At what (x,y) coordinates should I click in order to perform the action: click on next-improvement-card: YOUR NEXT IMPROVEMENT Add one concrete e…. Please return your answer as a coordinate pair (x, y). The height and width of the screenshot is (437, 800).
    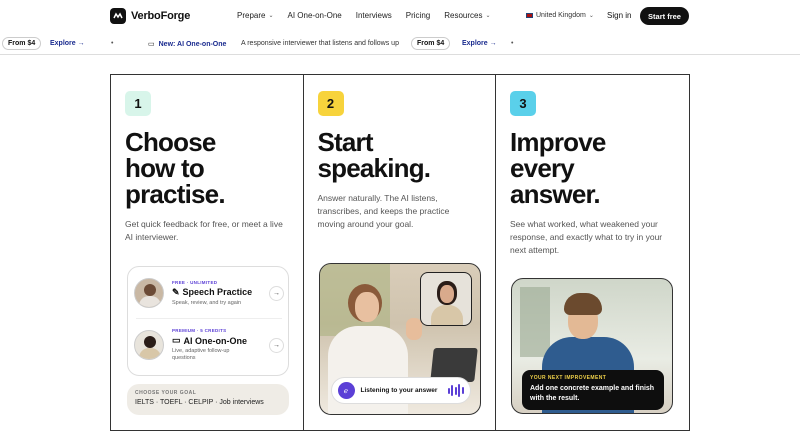
    Looking at the image, I should click on (593, 390).